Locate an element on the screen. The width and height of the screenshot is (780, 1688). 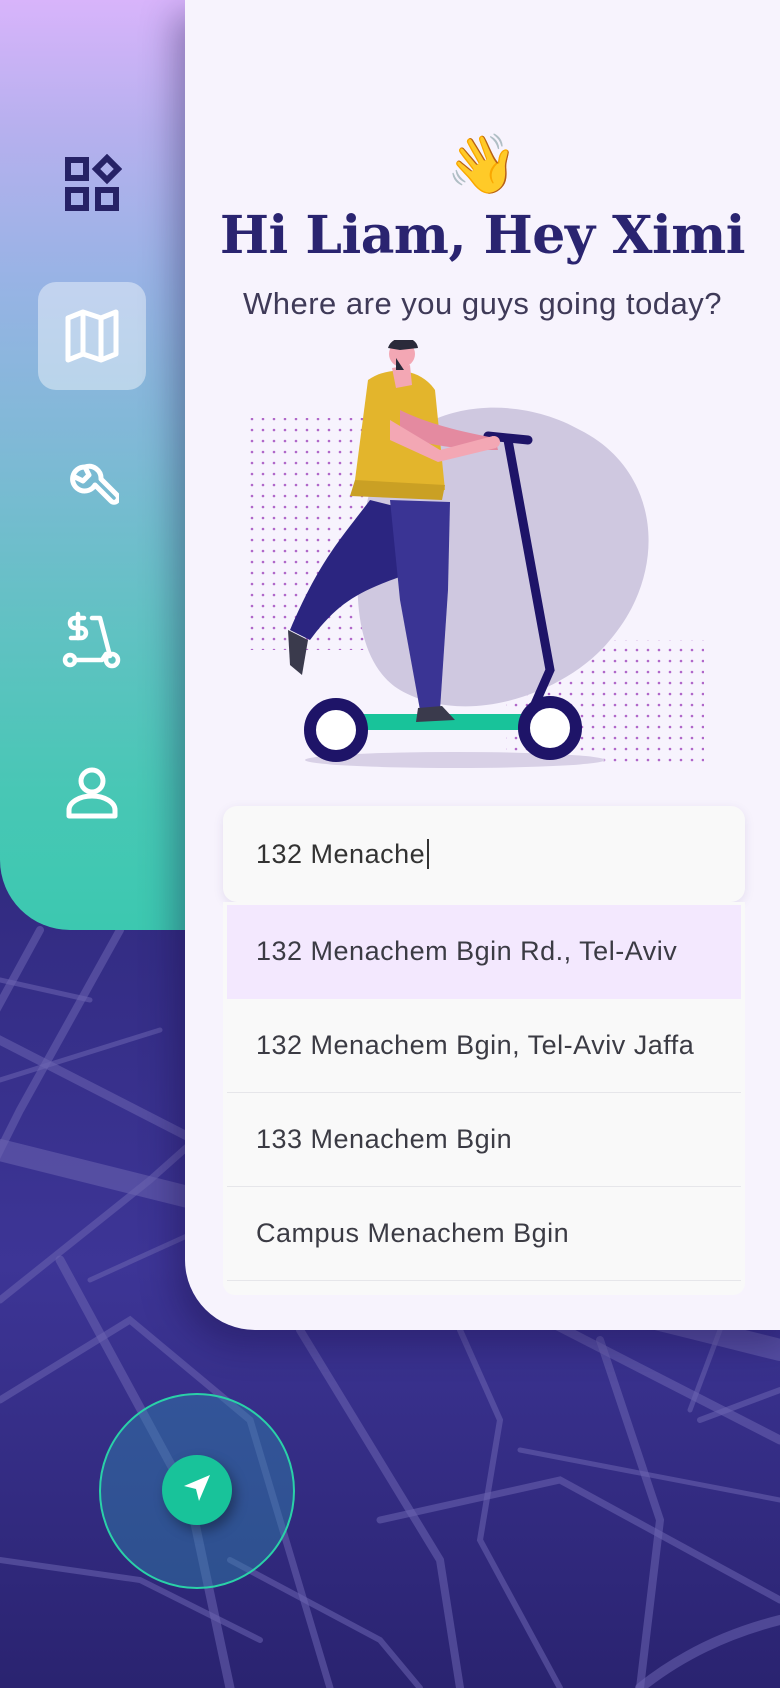
map-icon is located at coordinates (92, 336).